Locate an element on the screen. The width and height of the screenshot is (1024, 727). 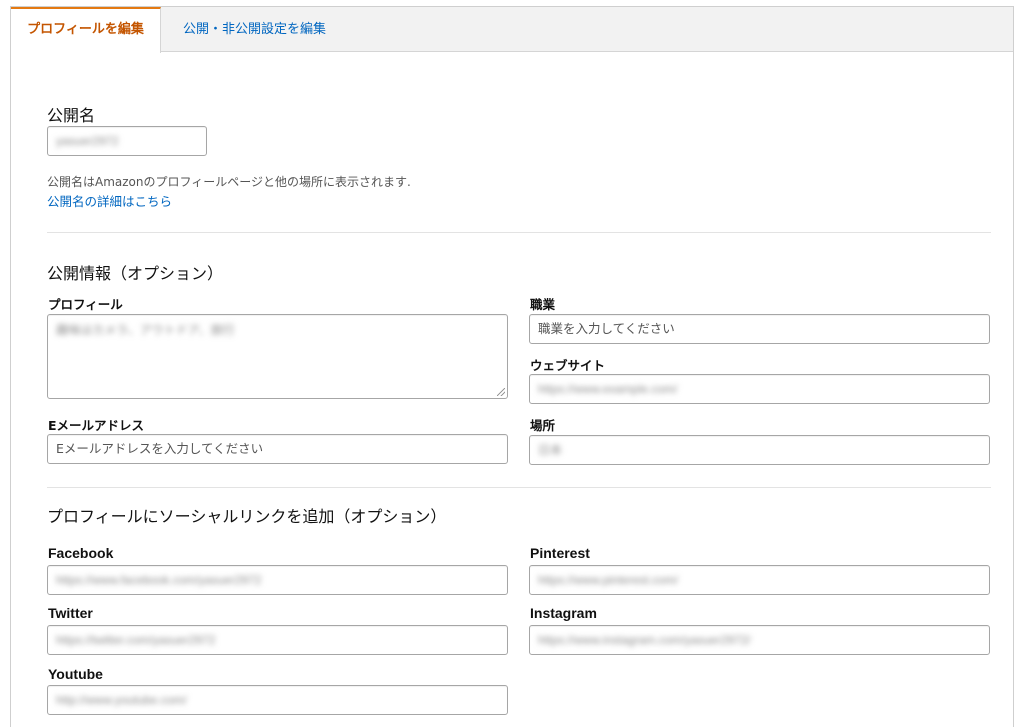
pinterest-value: https://www.pinterest.com/ is located at coordinates (608, 580).